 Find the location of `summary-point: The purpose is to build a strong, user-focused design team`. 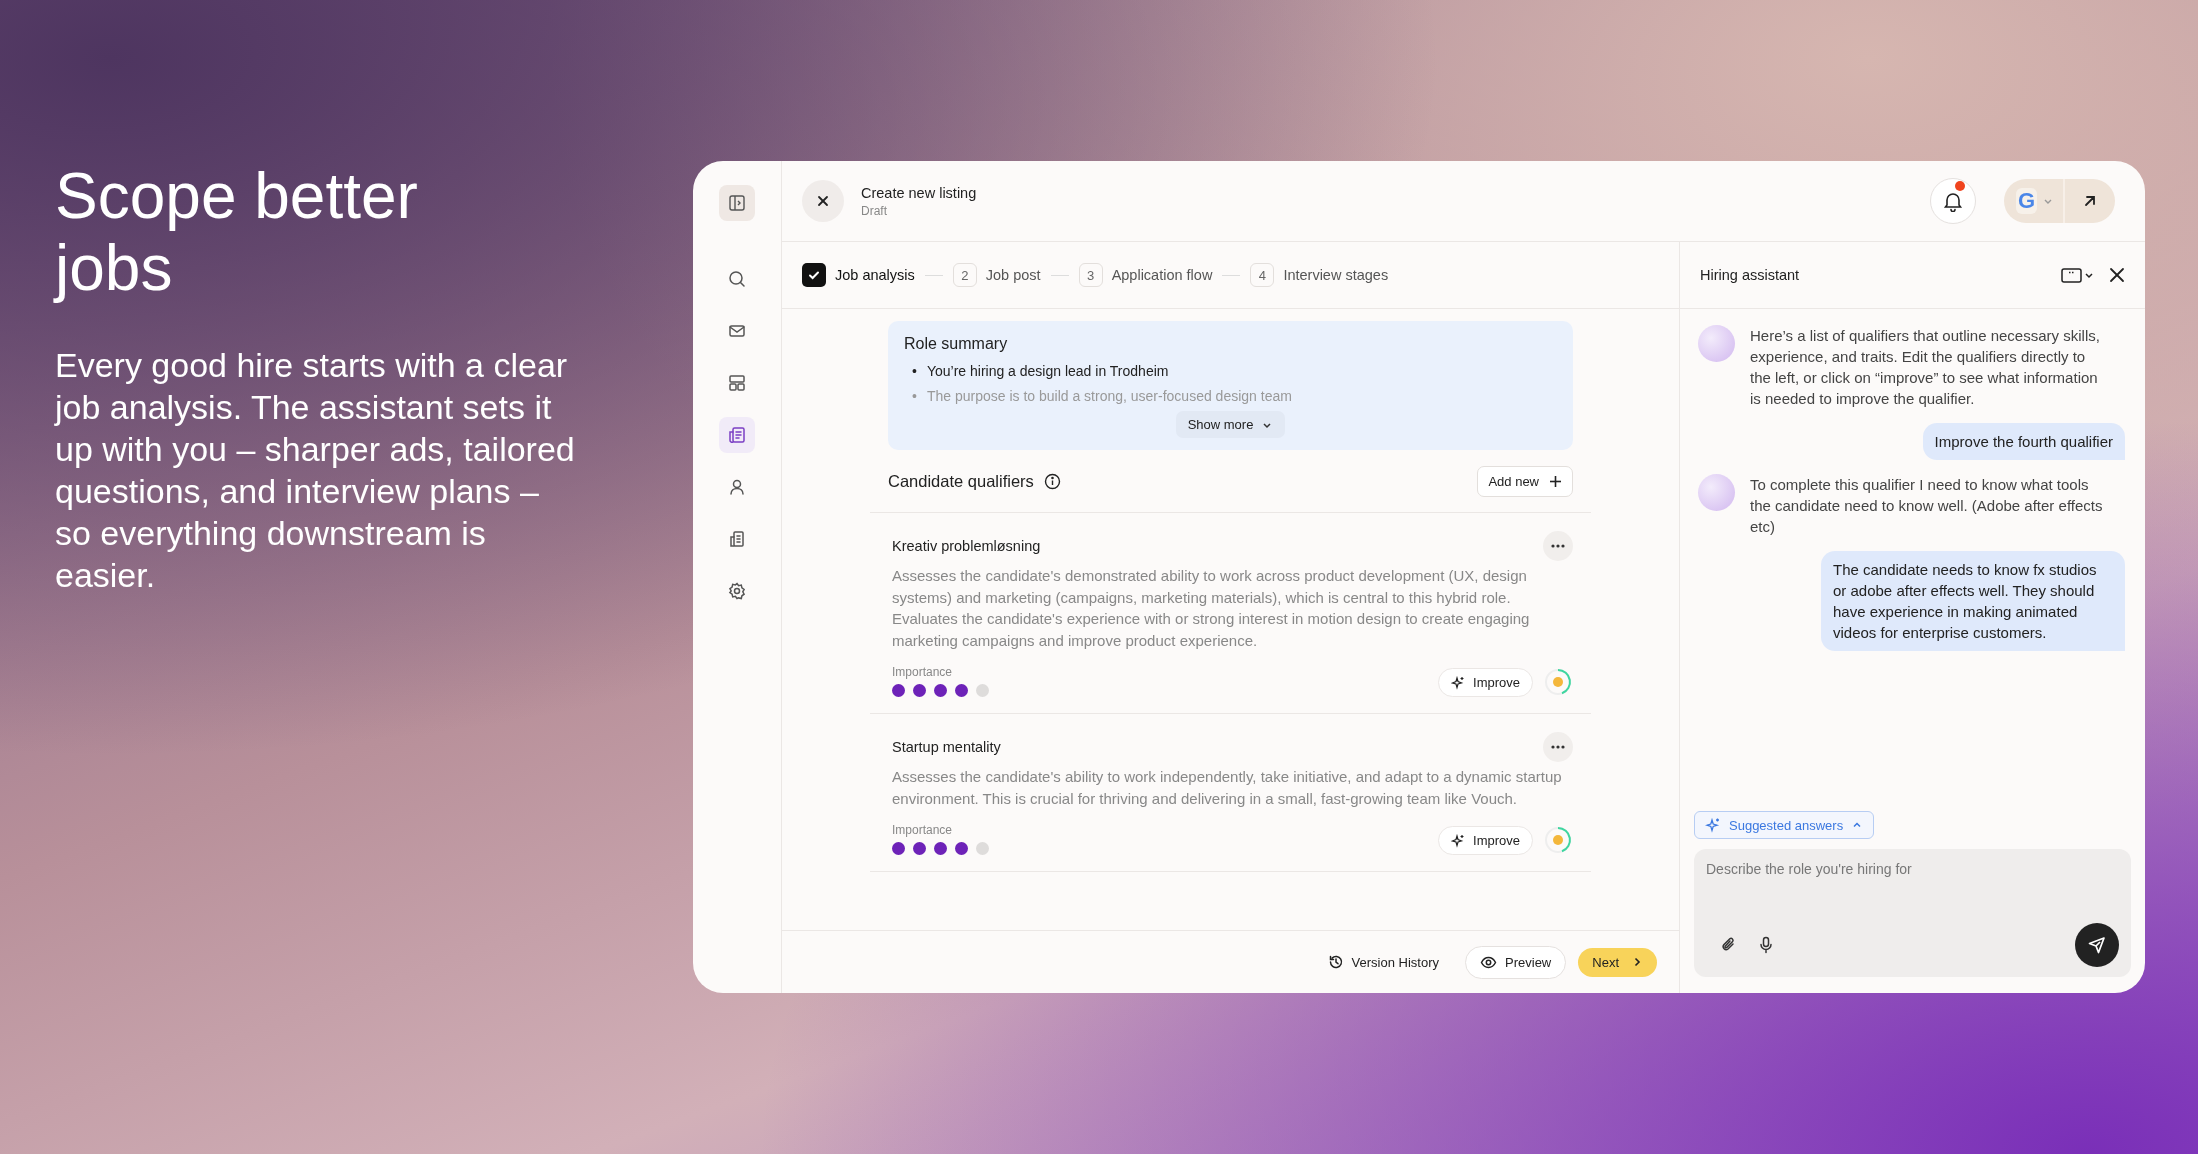

summary-point: The purpose is to build a strong, user-focused design team is located at coordinates (1109, 396).